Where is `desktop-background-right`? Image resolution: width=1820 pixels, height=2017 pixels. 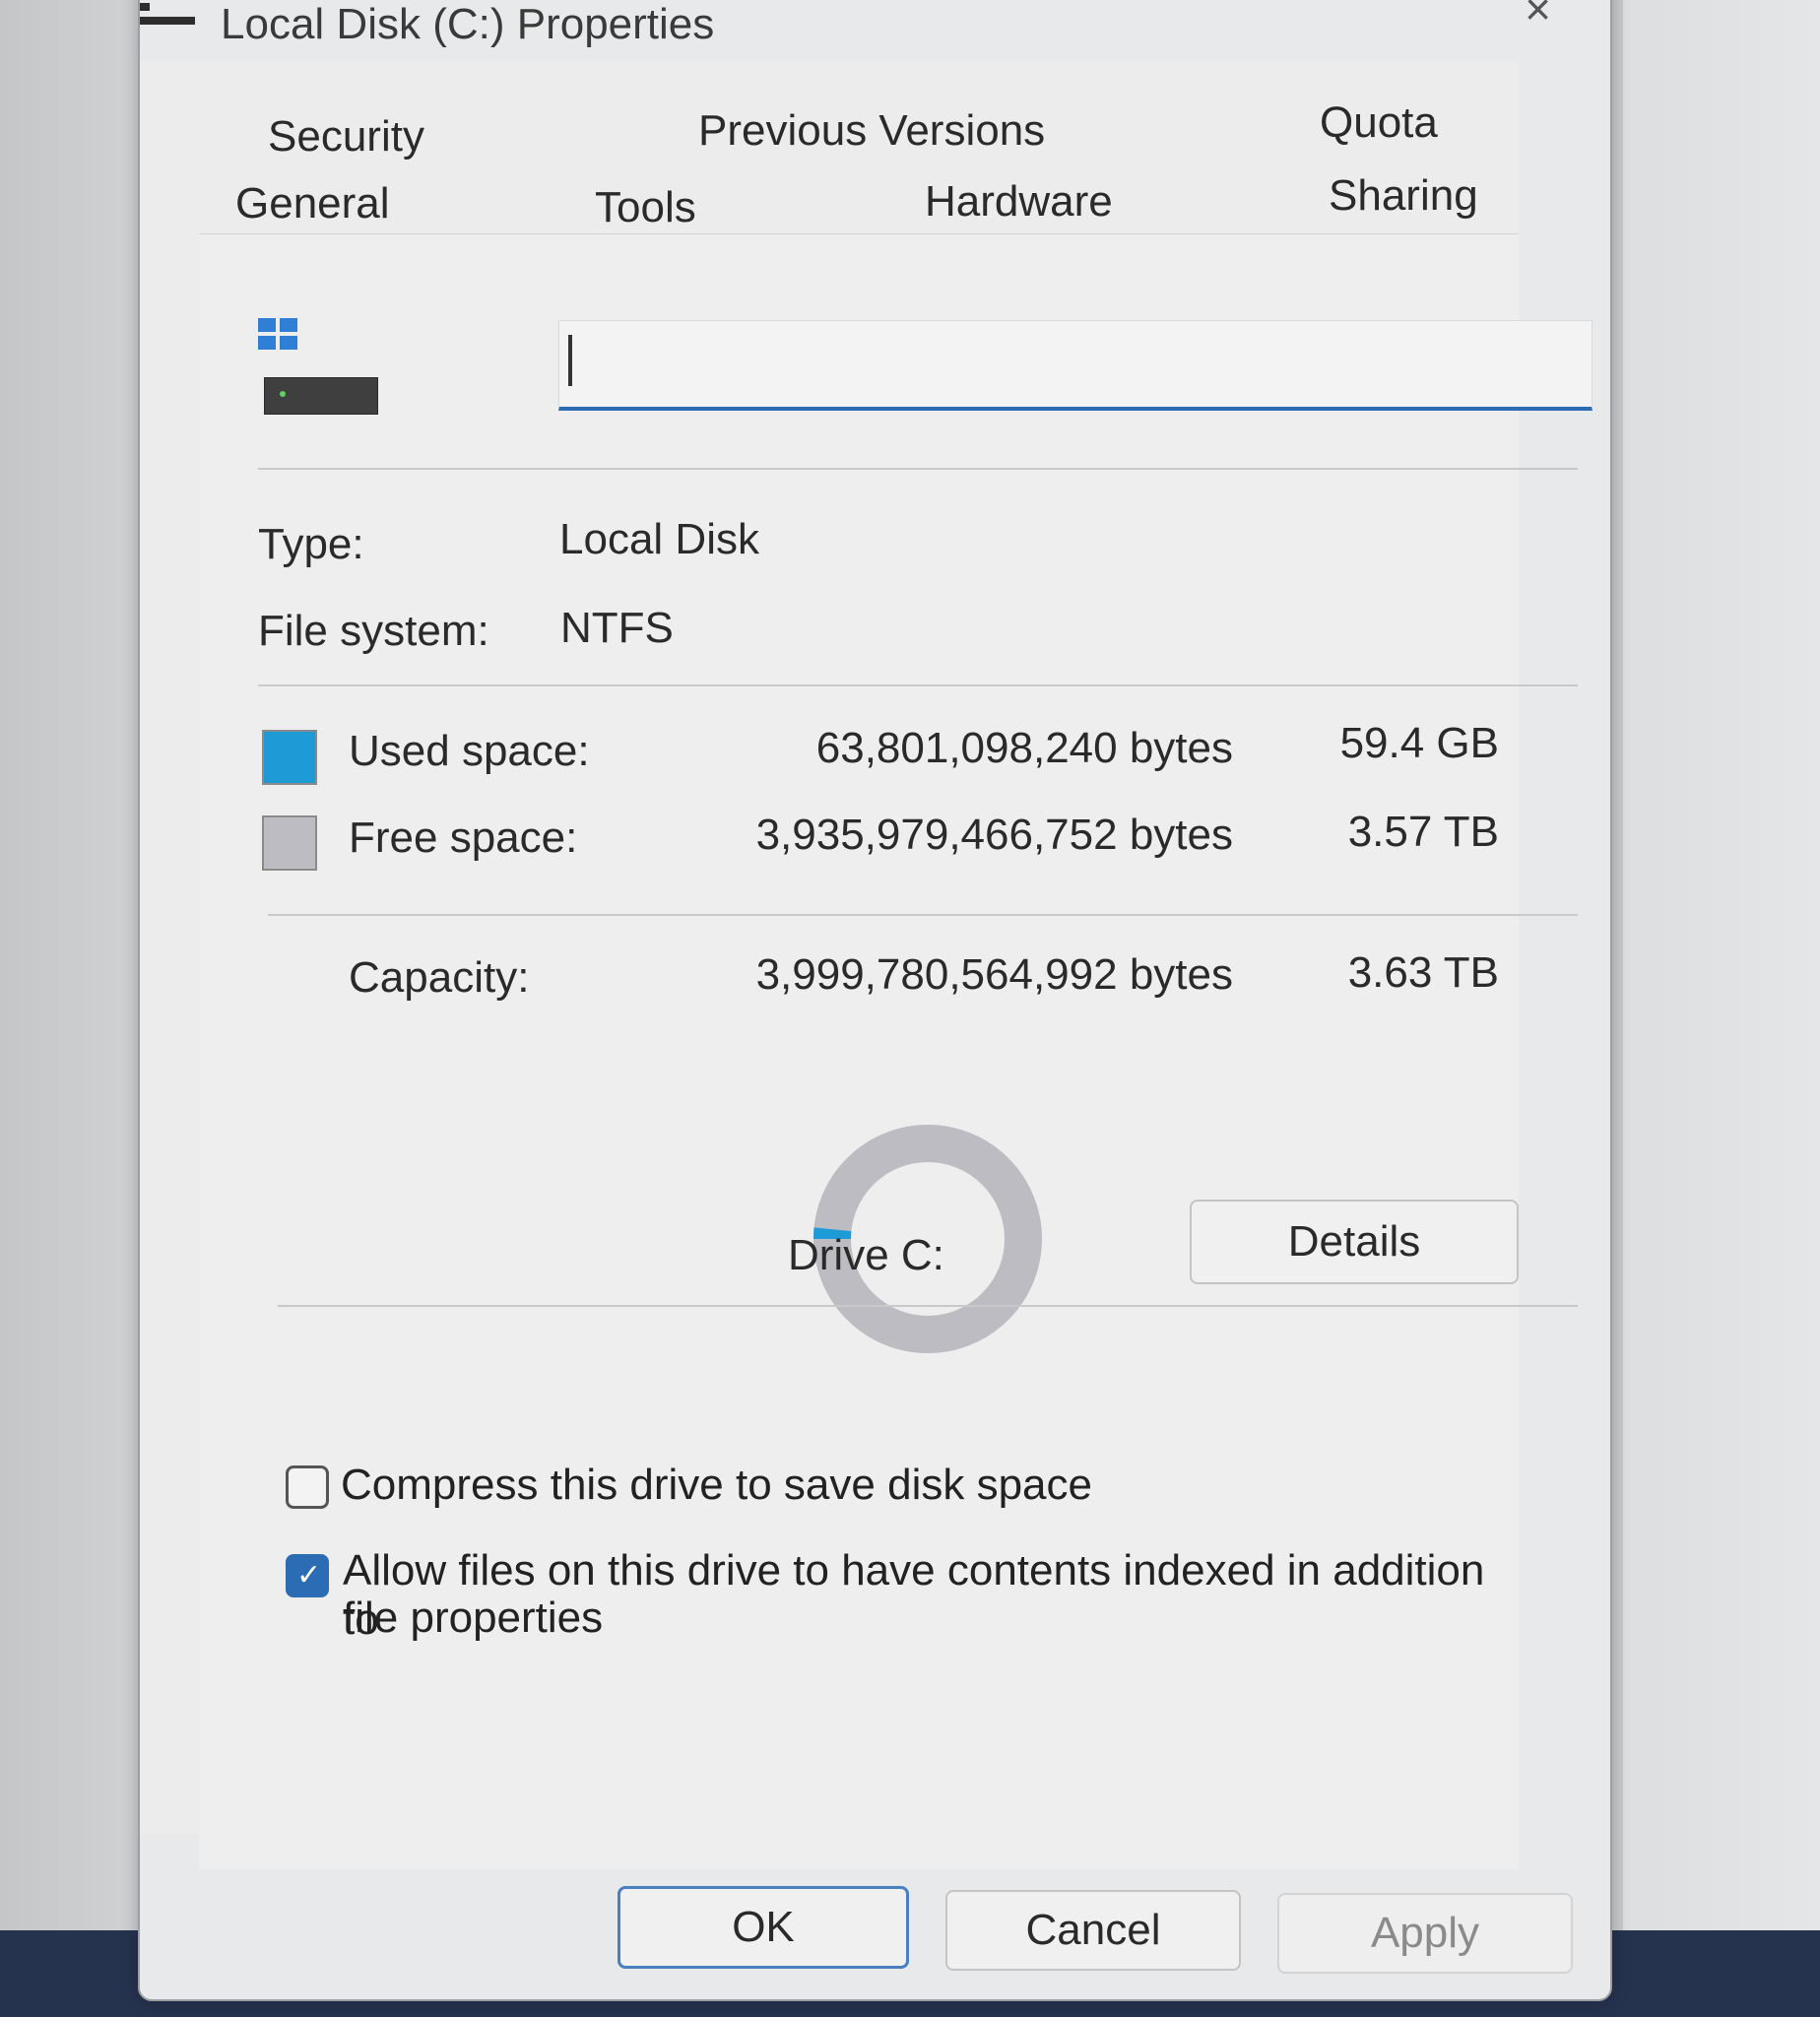
desktop-background-right is located at coordinates (1721, 980).